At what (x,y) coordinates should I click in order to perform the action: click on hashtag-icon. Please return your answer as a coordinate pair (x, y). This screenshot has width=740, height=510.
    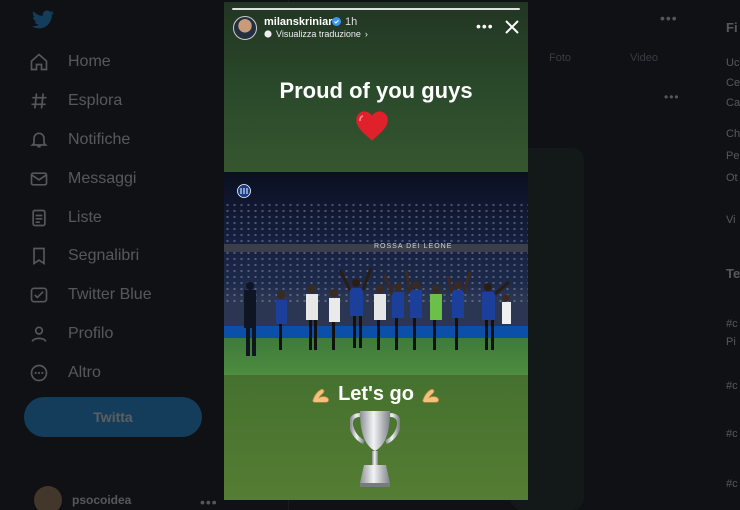
    Looking at the image, I should click on (39, 101).